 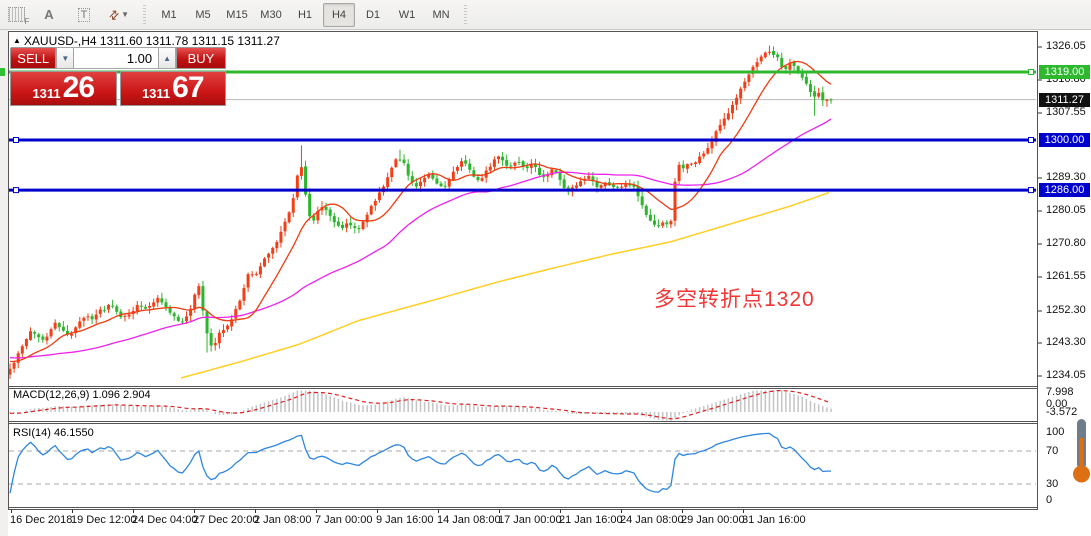 I want to click on macd-label: MACD(12,26,9) 1.096 2.904, so click(x=82, y=395).